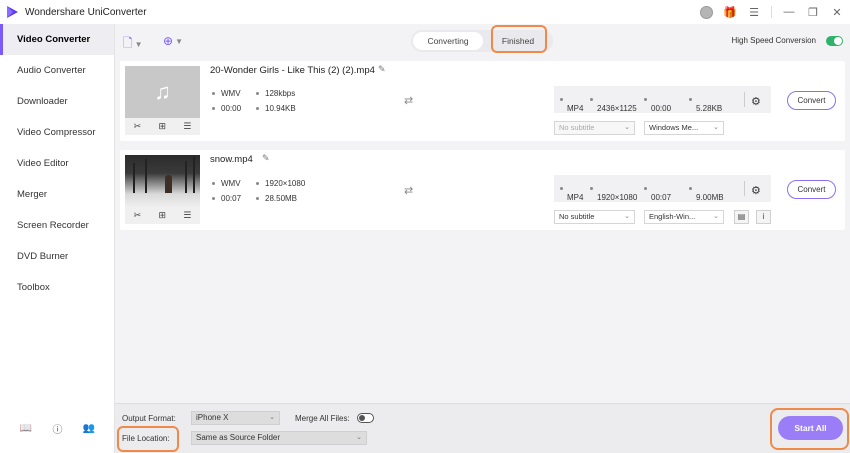  Describe the element at coordinates (763, 217) in the screenshot. I see `info-icon: i` at that location.